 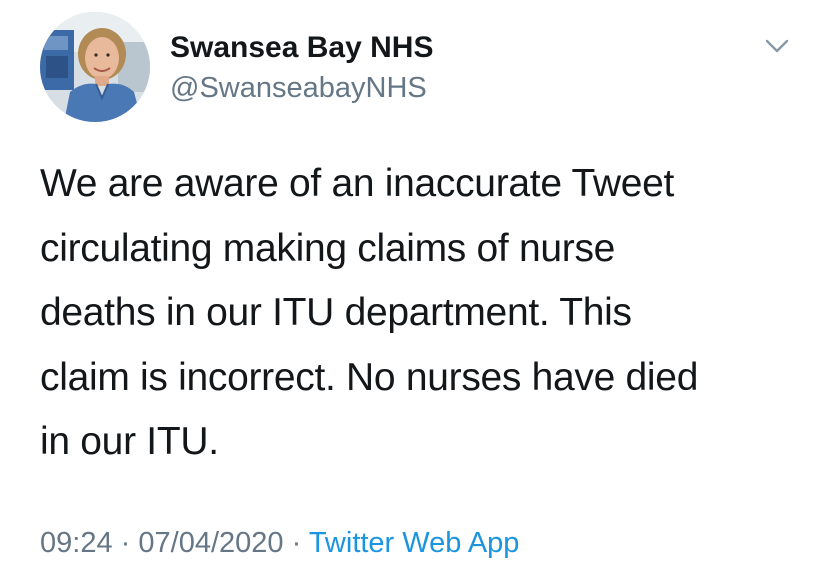 I want to click on avatar, so click(x=95, y=67).